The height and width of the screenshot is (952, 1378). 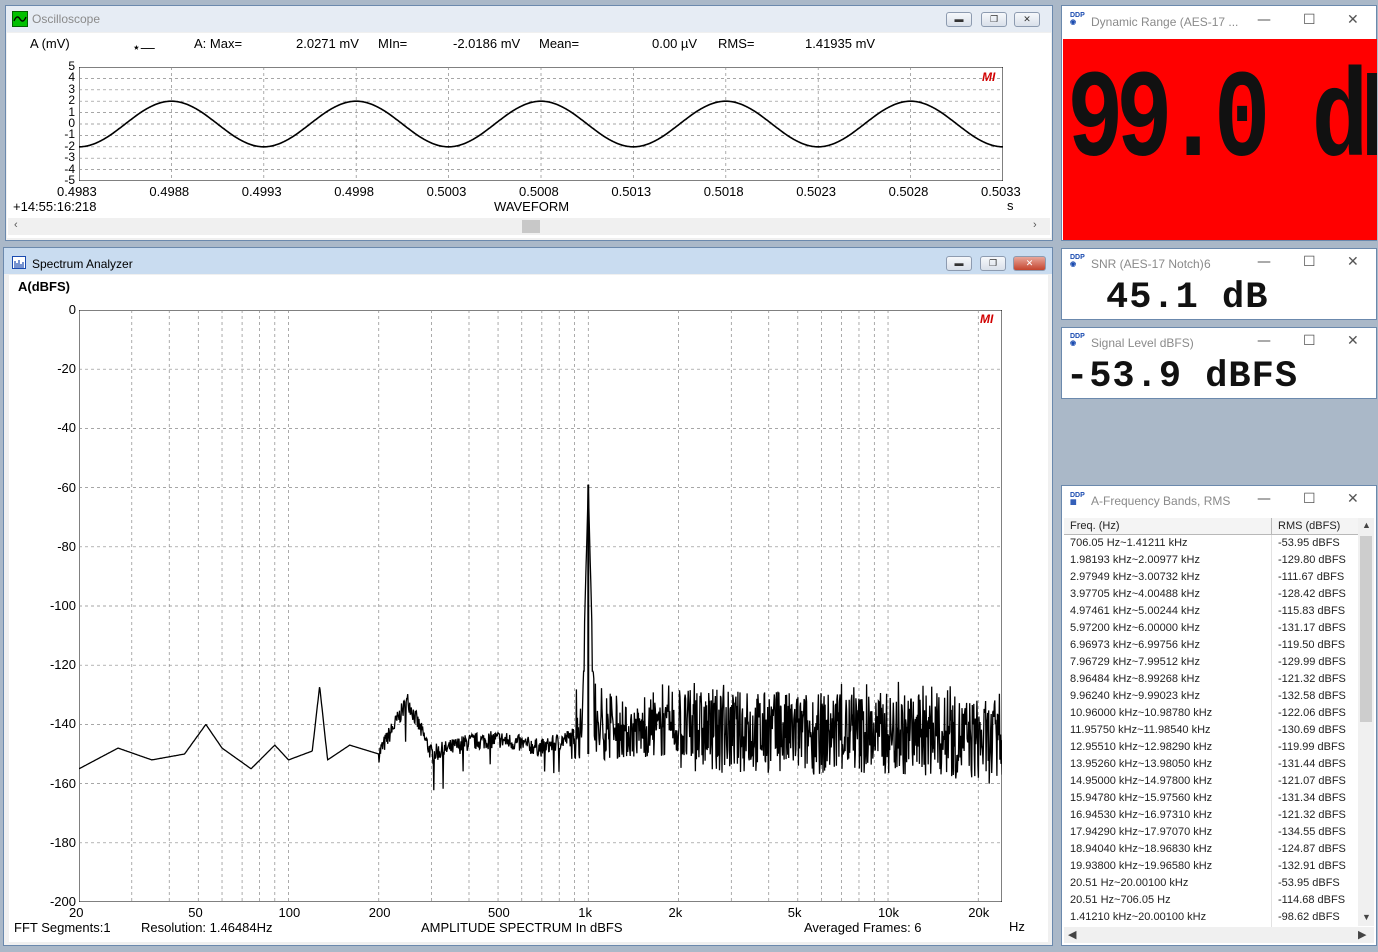 What do you see at coordinates (1362, 934) in the screenshot?
I see `scroll-right-icon: ▶` at bounding box center [1362, 934].